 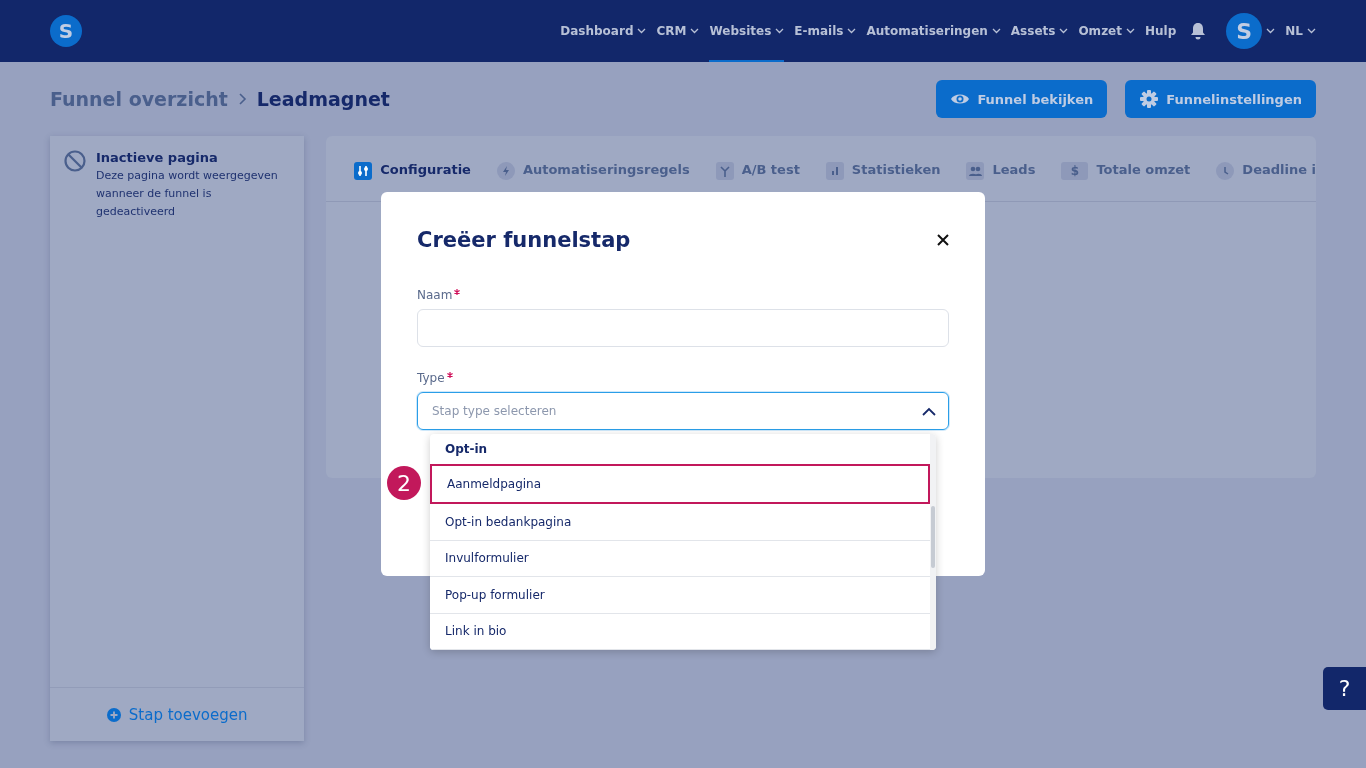 What do you see at coordinates (524, 240) in the screenshot?
I see `modal-title: Creëer funnelstap` at bounding box center [524, 240].